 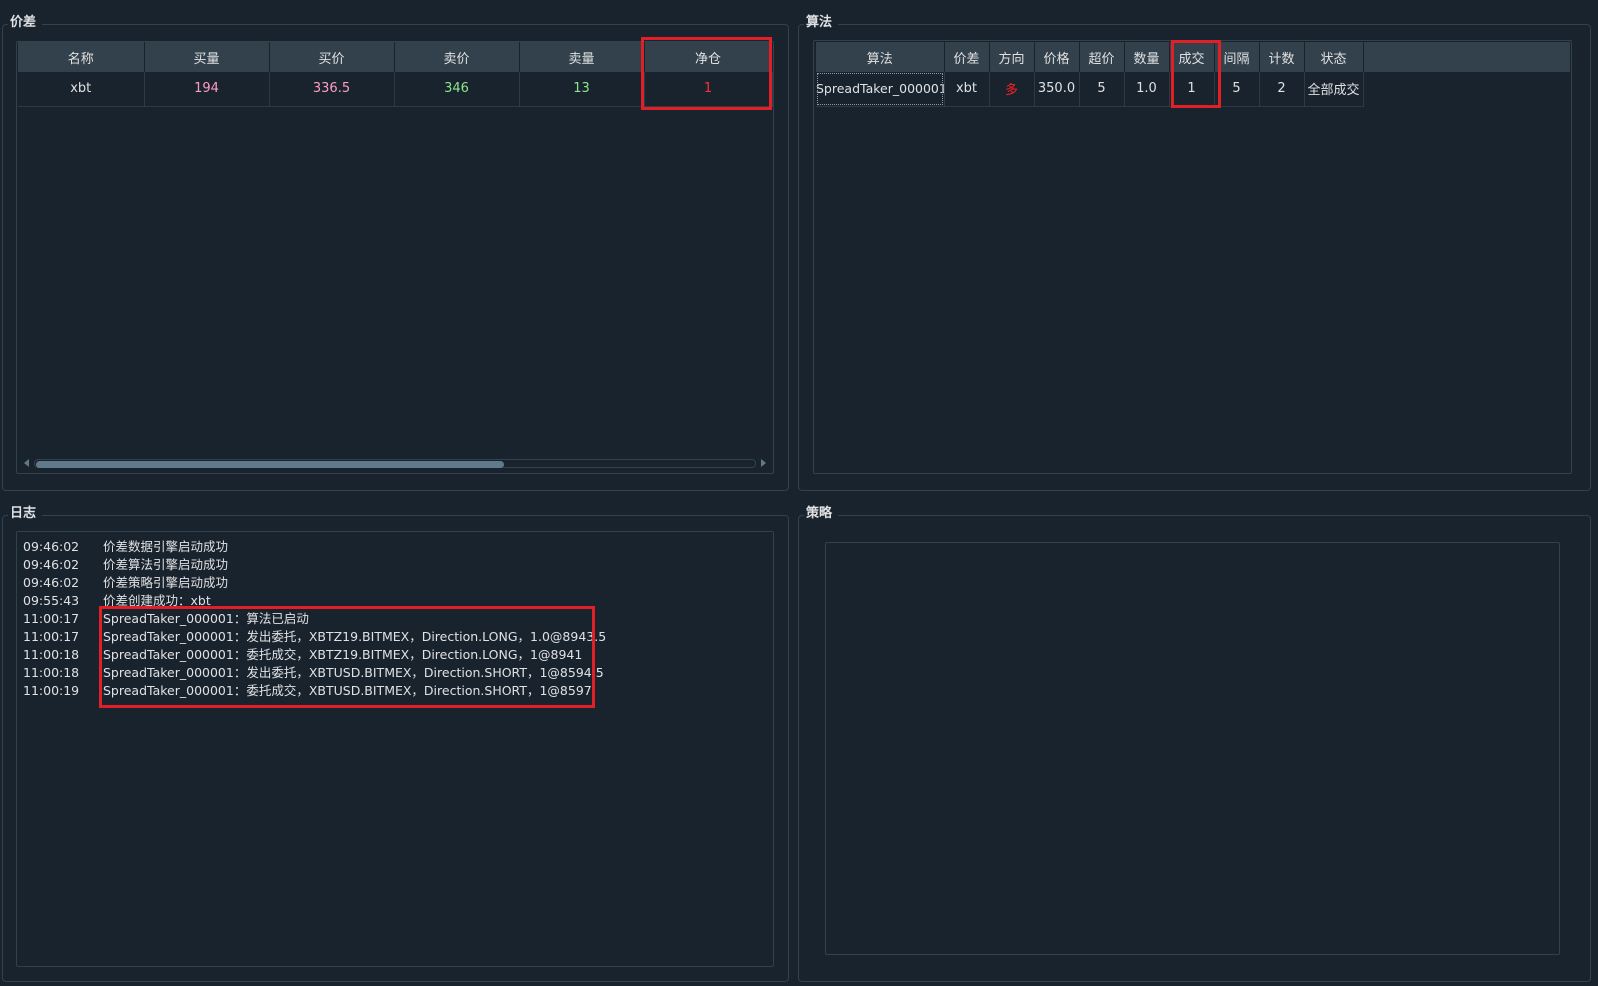 I want to click on col-header-ask-volume: 卖量, so click(x=582, y=57).